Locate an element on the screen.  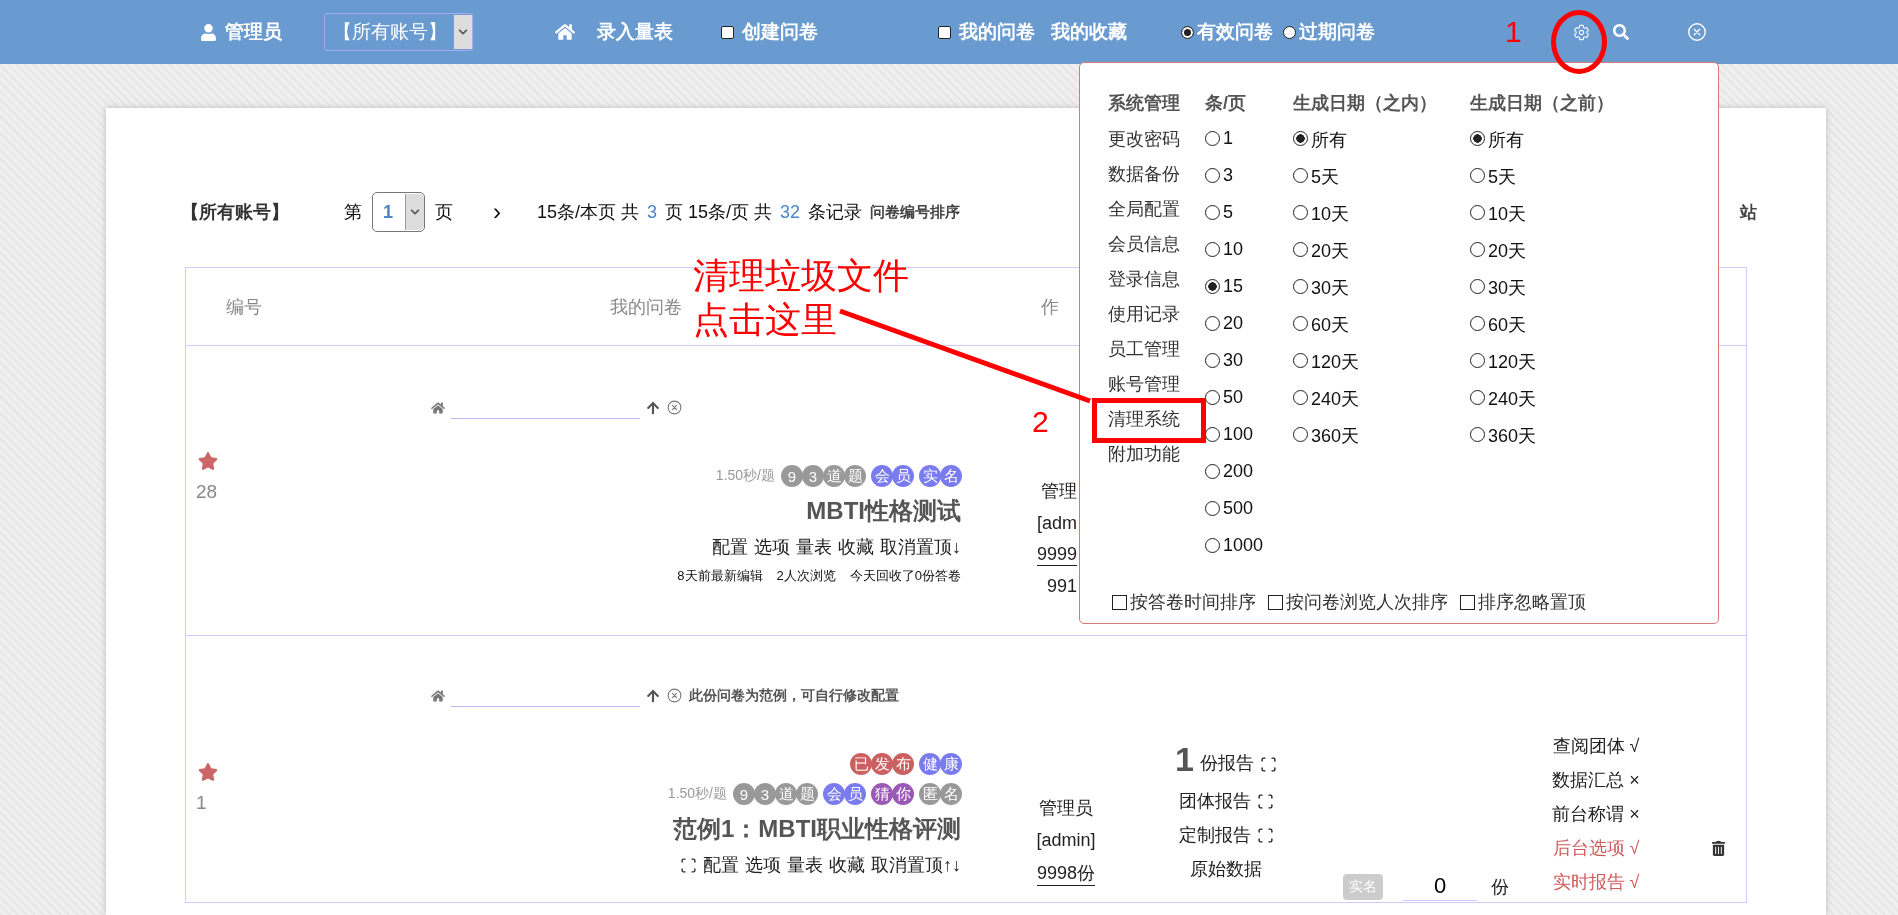
site-link: 站 is located at coordinates (1749, 212).